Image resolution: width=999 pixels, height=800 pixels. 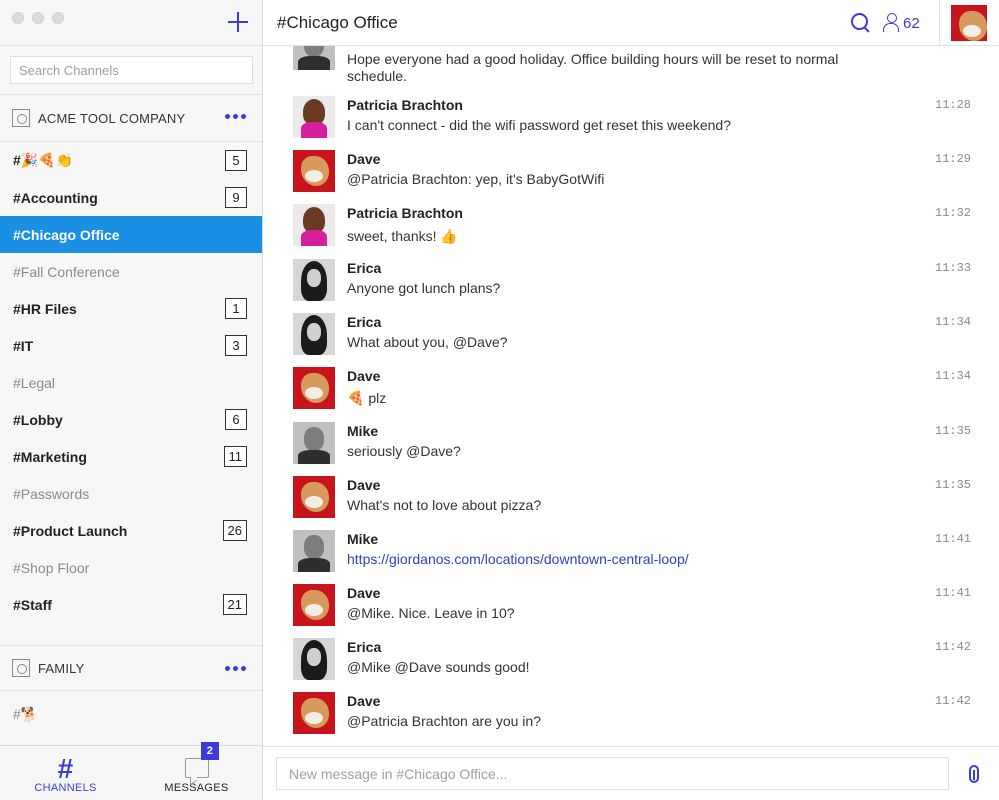 I want to click on unread-badge: 6, so click(x=236, y=419).